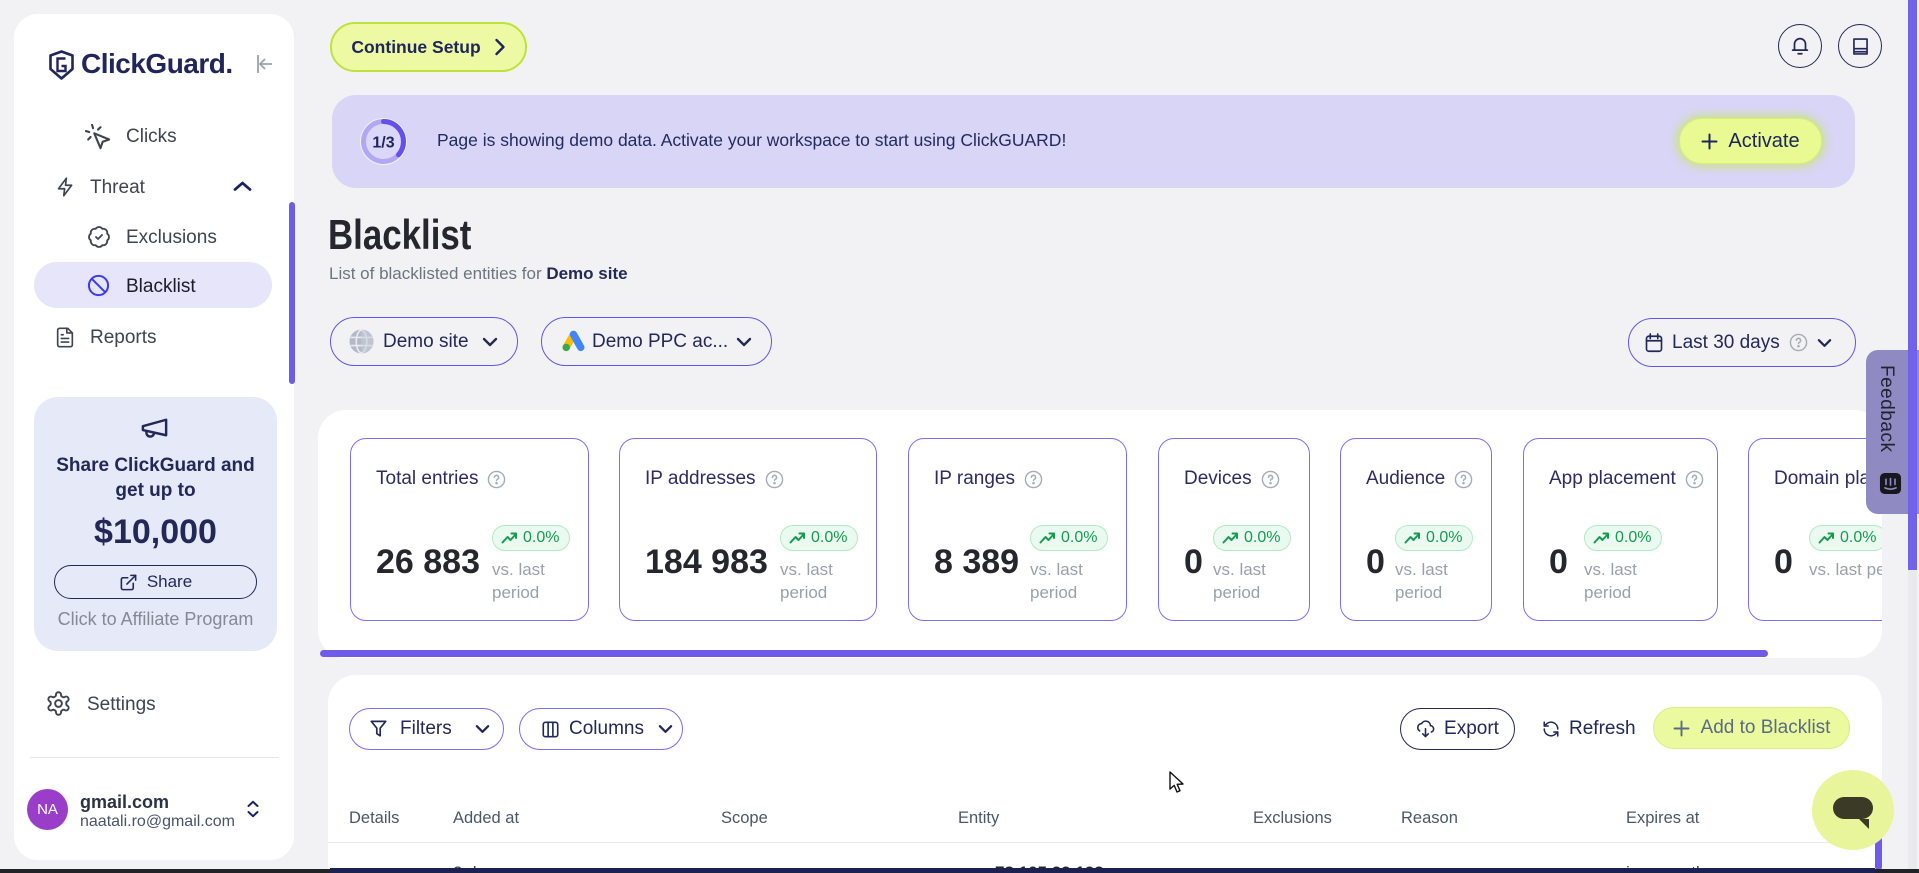 The width and height of the screenshot is (1919, 873). Describe the element at coordinates (383, 143) in the screenshot. I see `svg-text: 1/3` at that location.